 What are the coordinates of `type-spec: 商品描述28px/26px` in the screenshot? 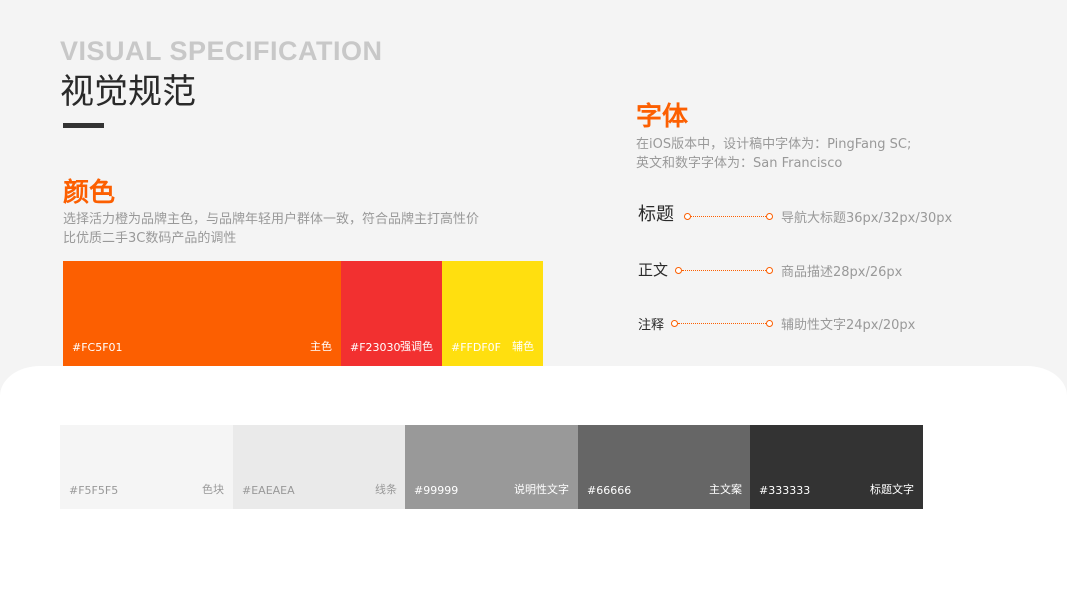 It's located at (842, 272).